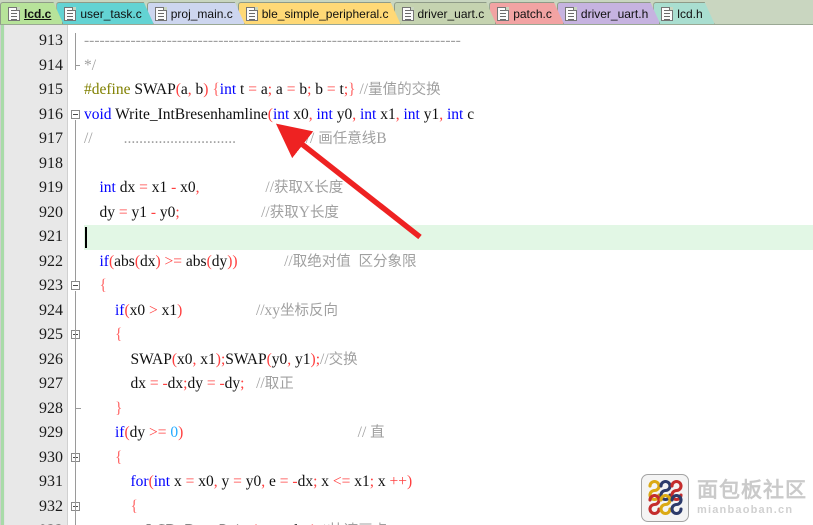 The image size is (813, 525). I want to click on line-number: 913, so click(34, 41).